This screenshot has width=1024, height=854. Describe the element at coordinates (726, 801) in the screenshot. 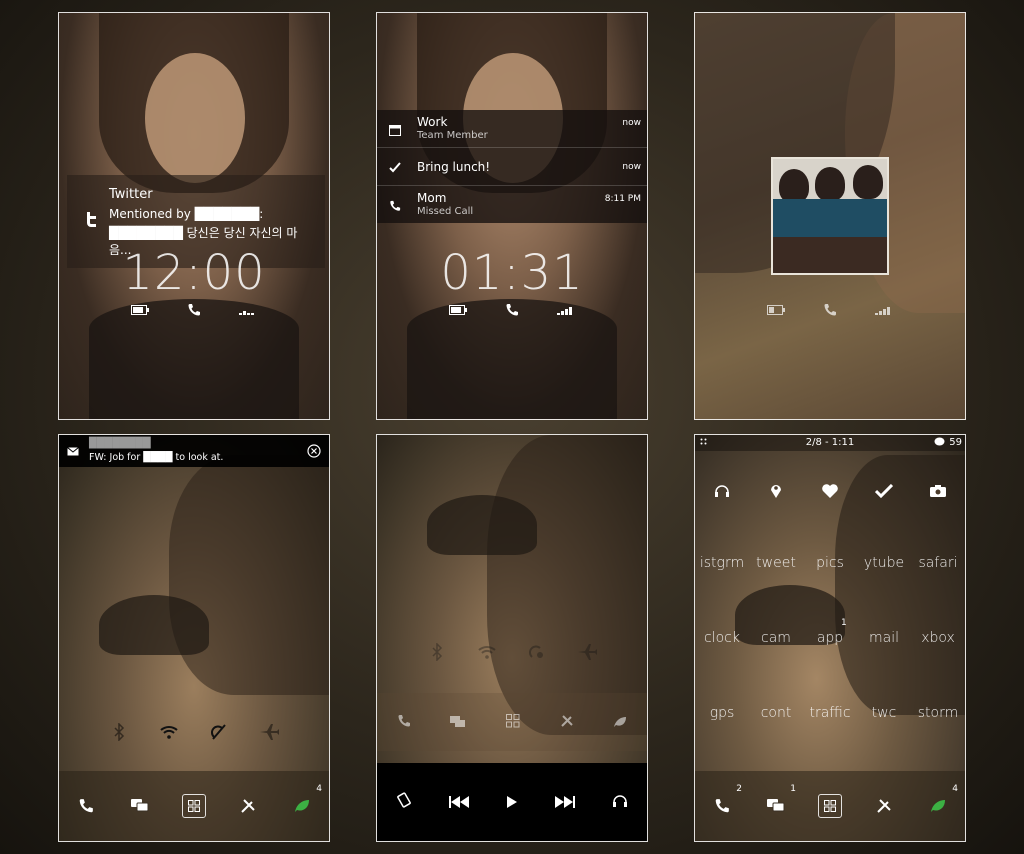

I see `phone-dock-button: 2` at that location.